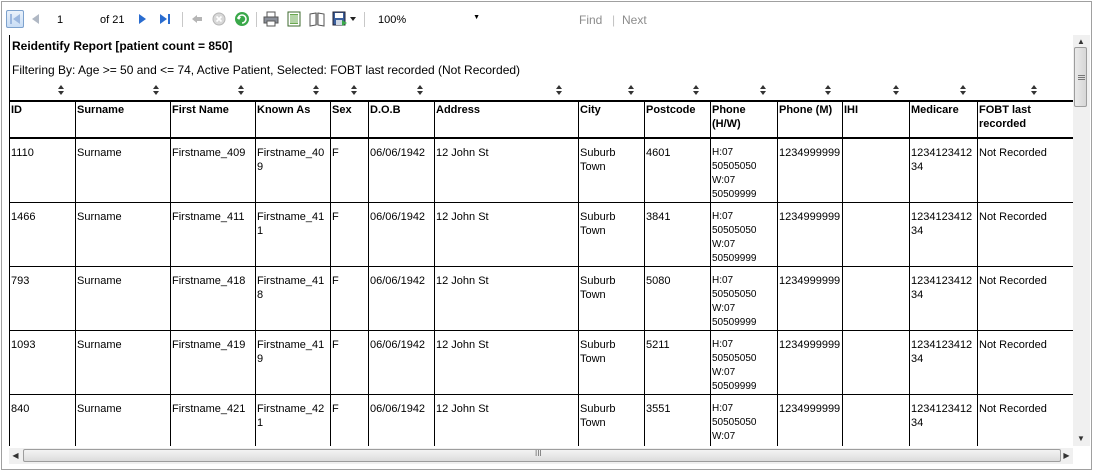 The width and height of the screenshot is (1095, 473). I want to click on next-link: Next, so click(634, 20).